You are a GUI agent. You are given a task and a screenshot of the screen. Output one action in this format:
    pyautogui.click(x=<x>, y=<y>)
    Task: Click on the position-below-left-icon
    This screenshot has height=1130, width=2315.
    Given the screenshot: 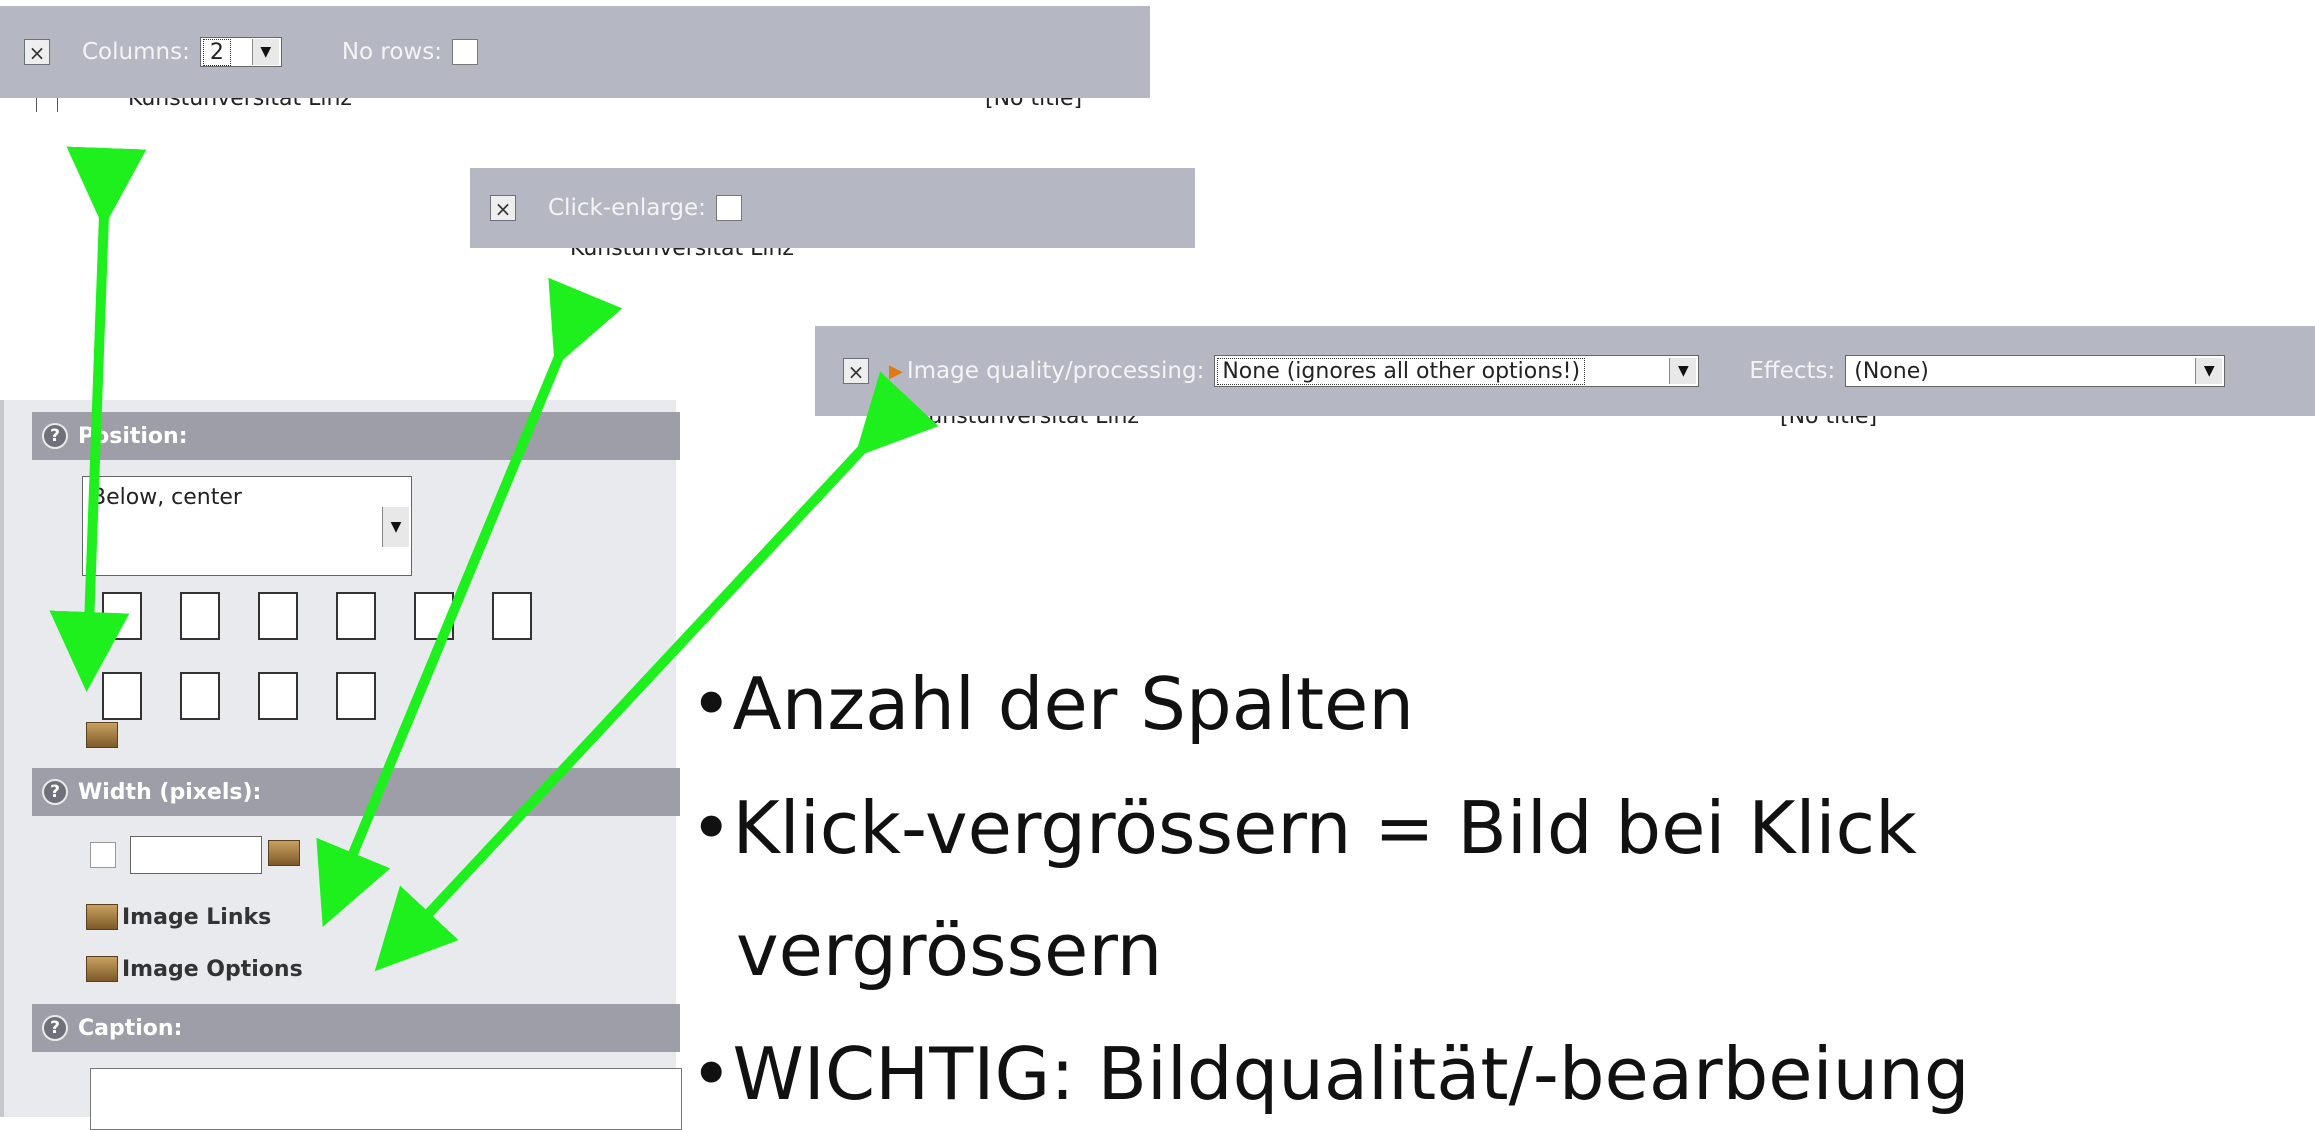 What is the action you would take?
    pyautogui.click(x=512, y=616)
    